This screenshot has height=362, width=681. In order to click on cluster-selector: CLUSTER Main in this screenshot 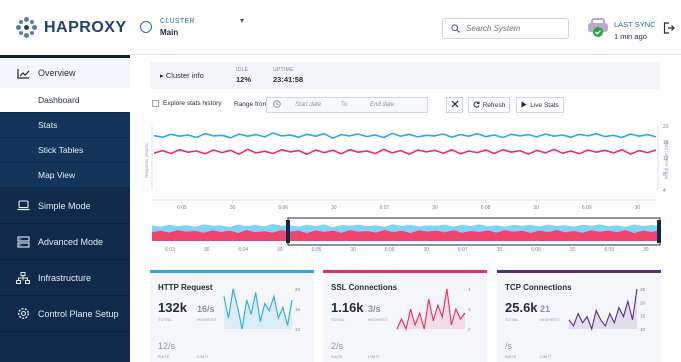, I will do `click(167, 27)`.